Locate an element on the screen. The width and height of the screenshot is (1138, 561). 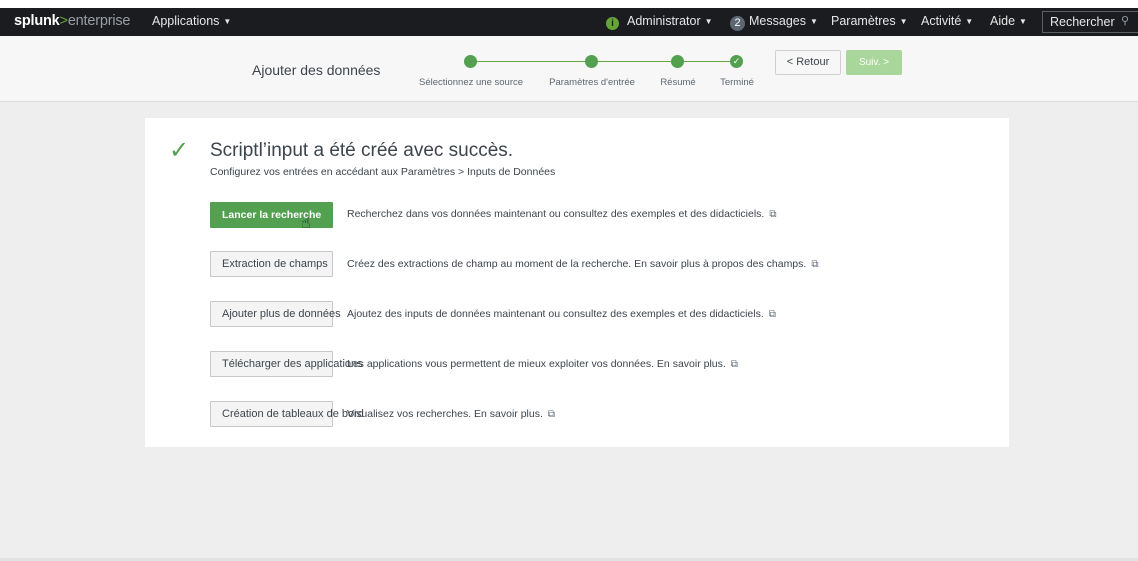
page-title: Ajouter des données is located at coordinates (316, 70).